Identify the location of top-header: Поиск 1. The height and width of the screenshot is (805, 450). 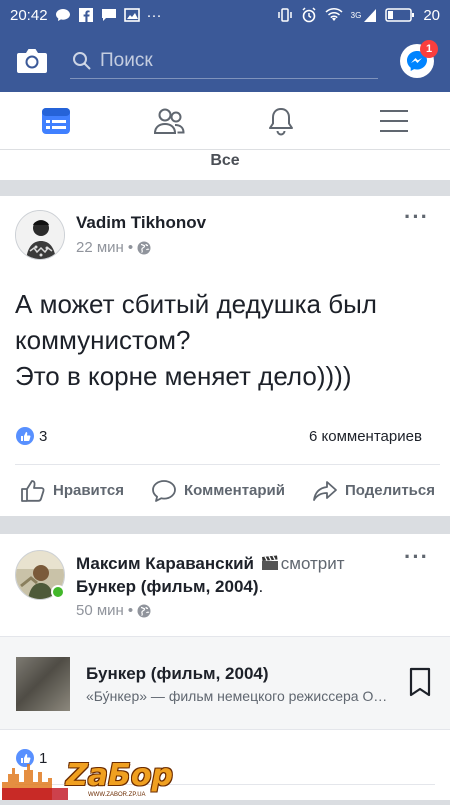
(225, 61).